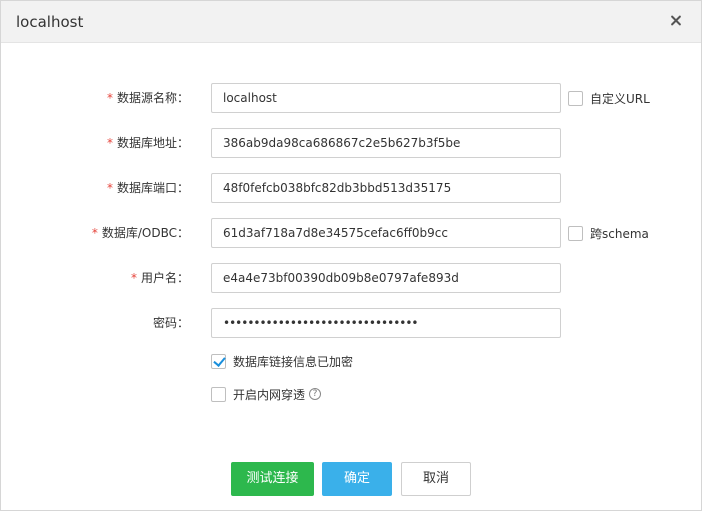  Describe the element at coordinates (357, 479) in the screenshot. I see `confirm-button: 确定` at that location.